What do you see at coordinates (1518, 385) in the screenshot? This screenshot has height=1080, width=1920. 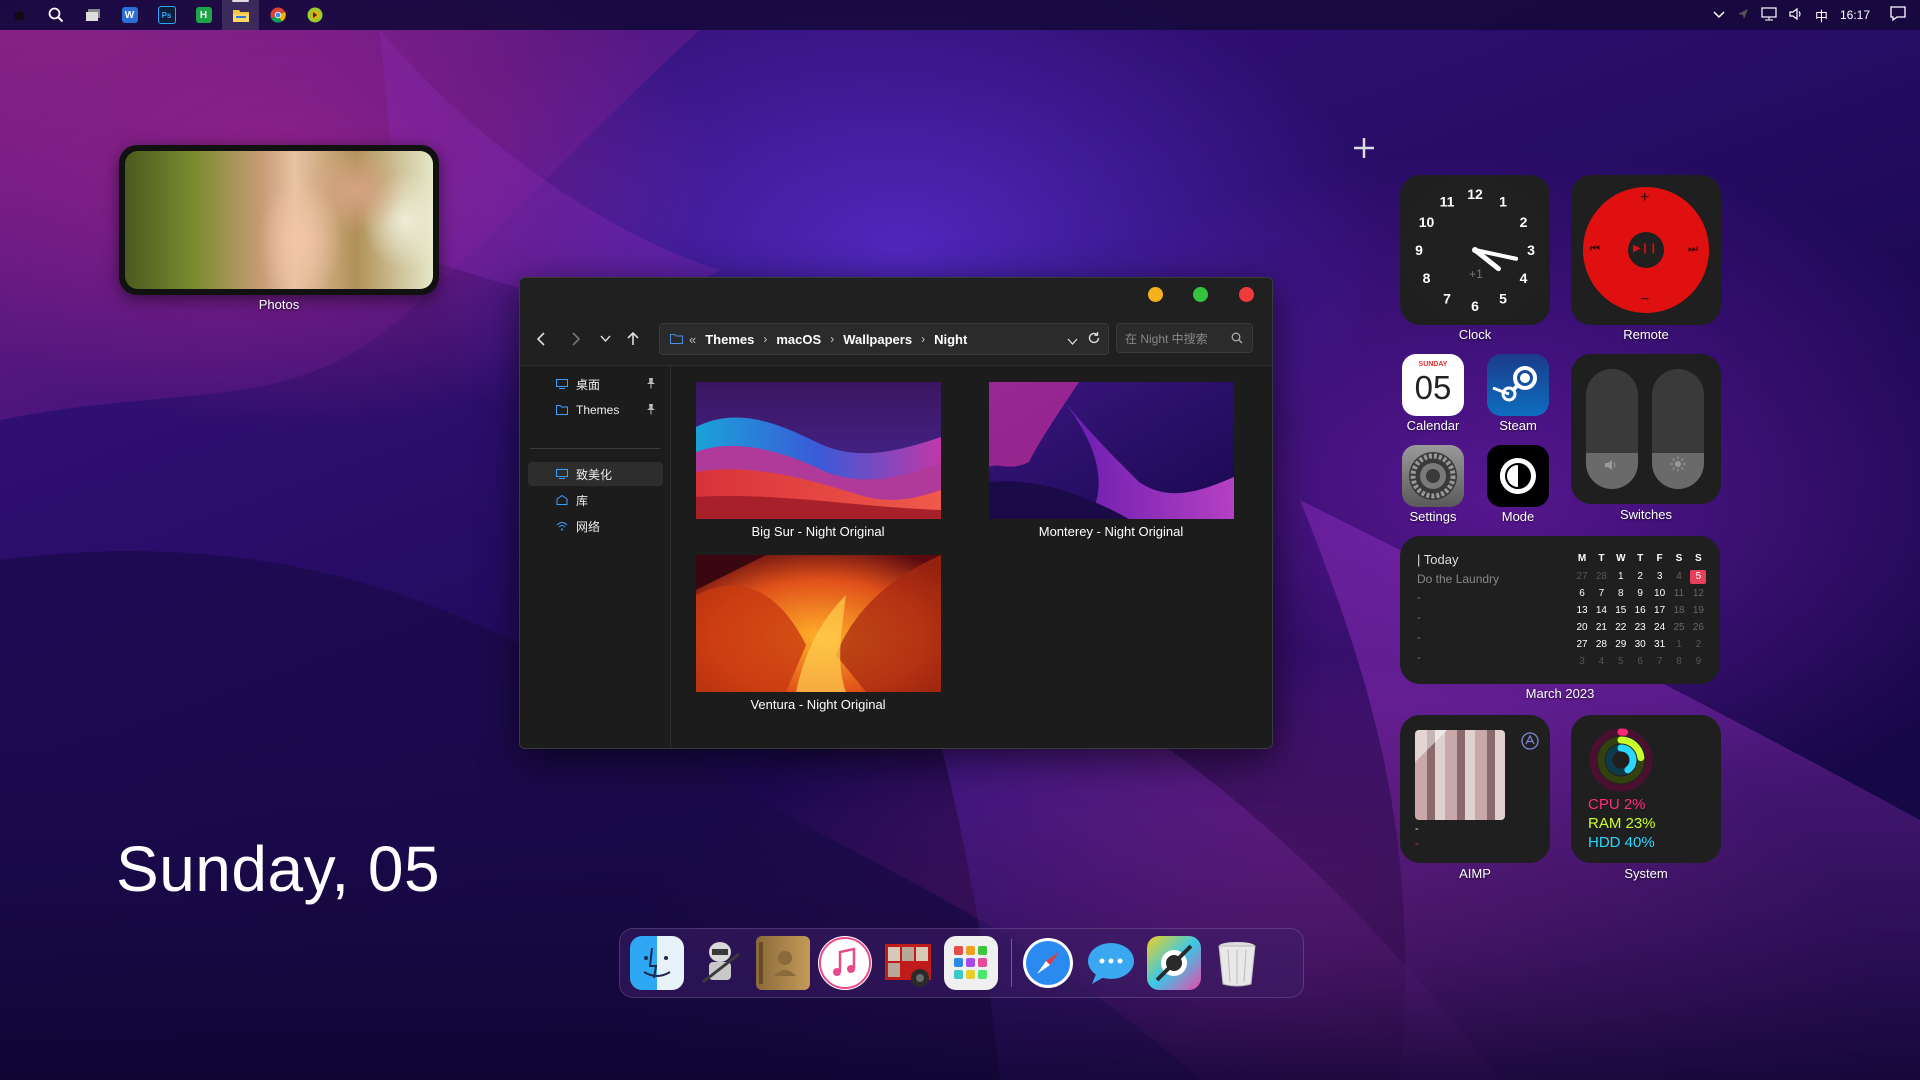 I see `steam-app-icon` at bounding box center [1518, 385].